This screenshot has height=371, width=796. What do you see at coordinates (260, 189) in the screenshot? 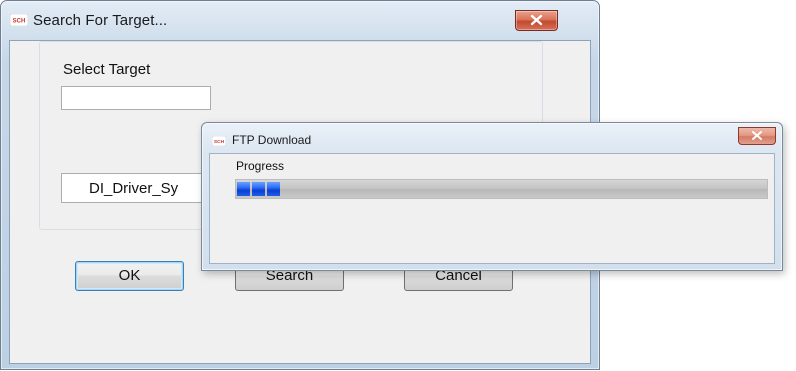
I see `progress-fill` at bounding box center [260, 189].